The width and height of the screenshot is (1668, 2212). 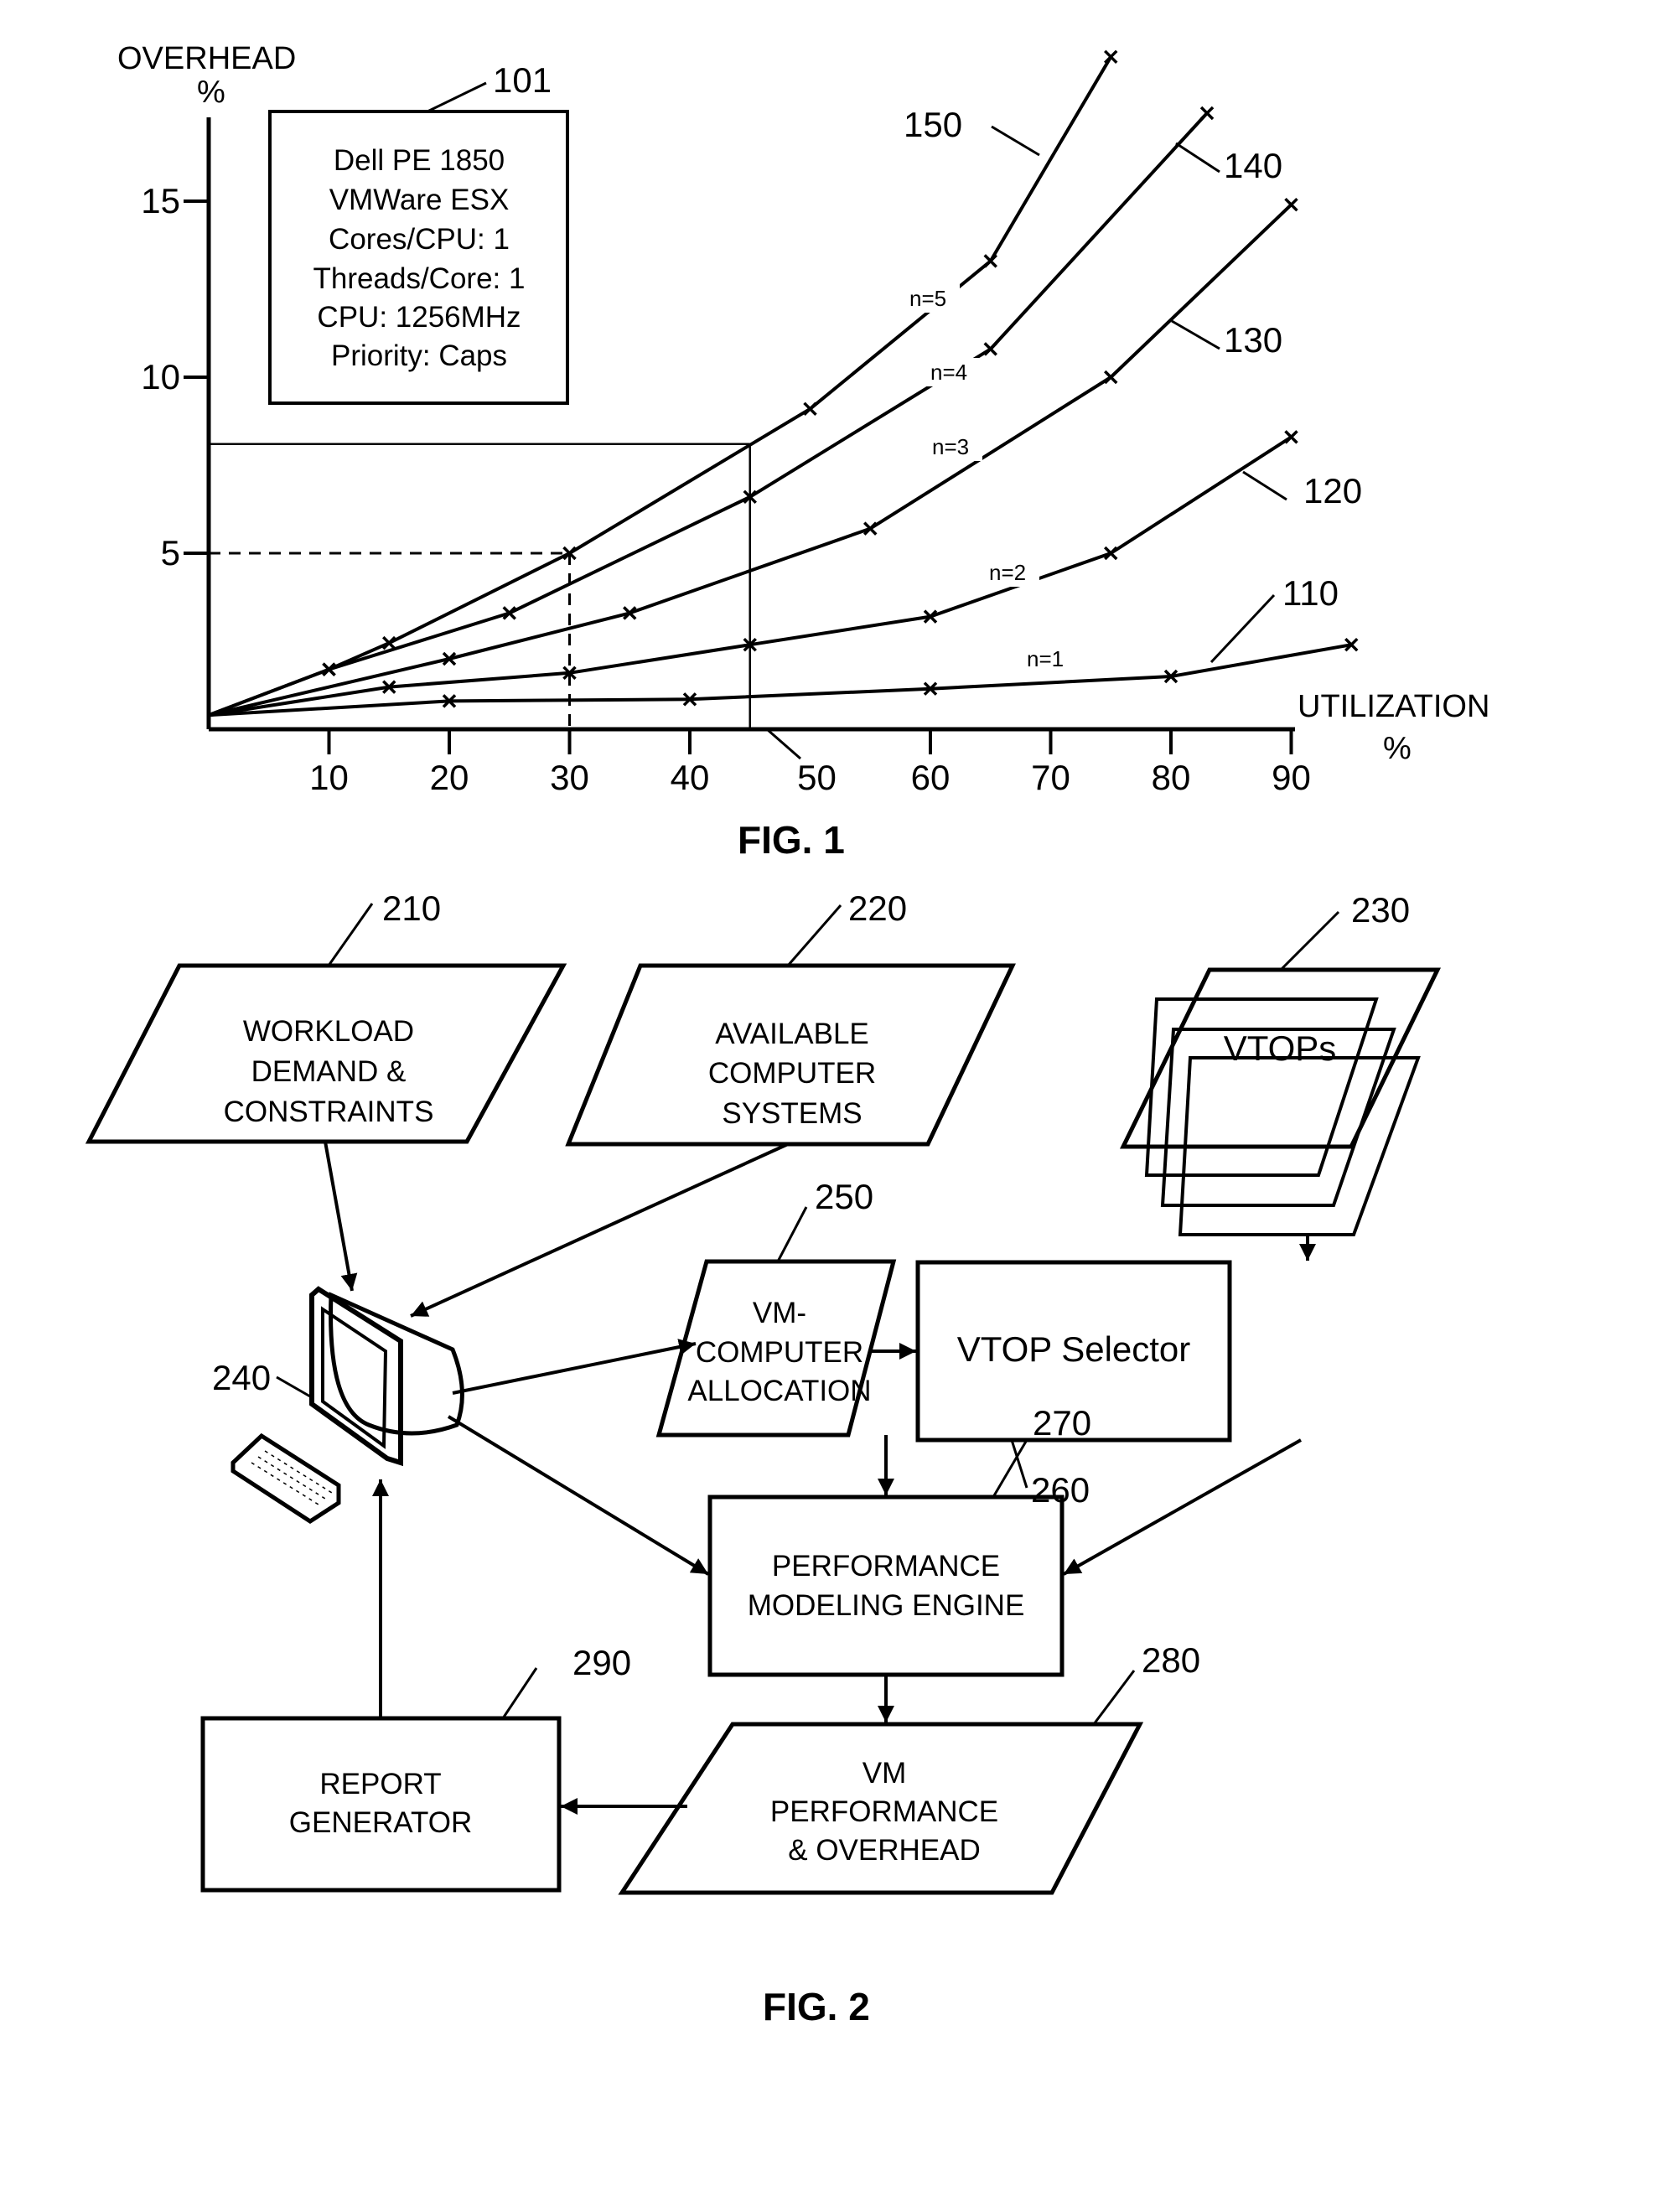 What do you see at coordinates (931, 777) in the screenshot?
I see `x-tick-label: 60` at bounding box center [931, 777].